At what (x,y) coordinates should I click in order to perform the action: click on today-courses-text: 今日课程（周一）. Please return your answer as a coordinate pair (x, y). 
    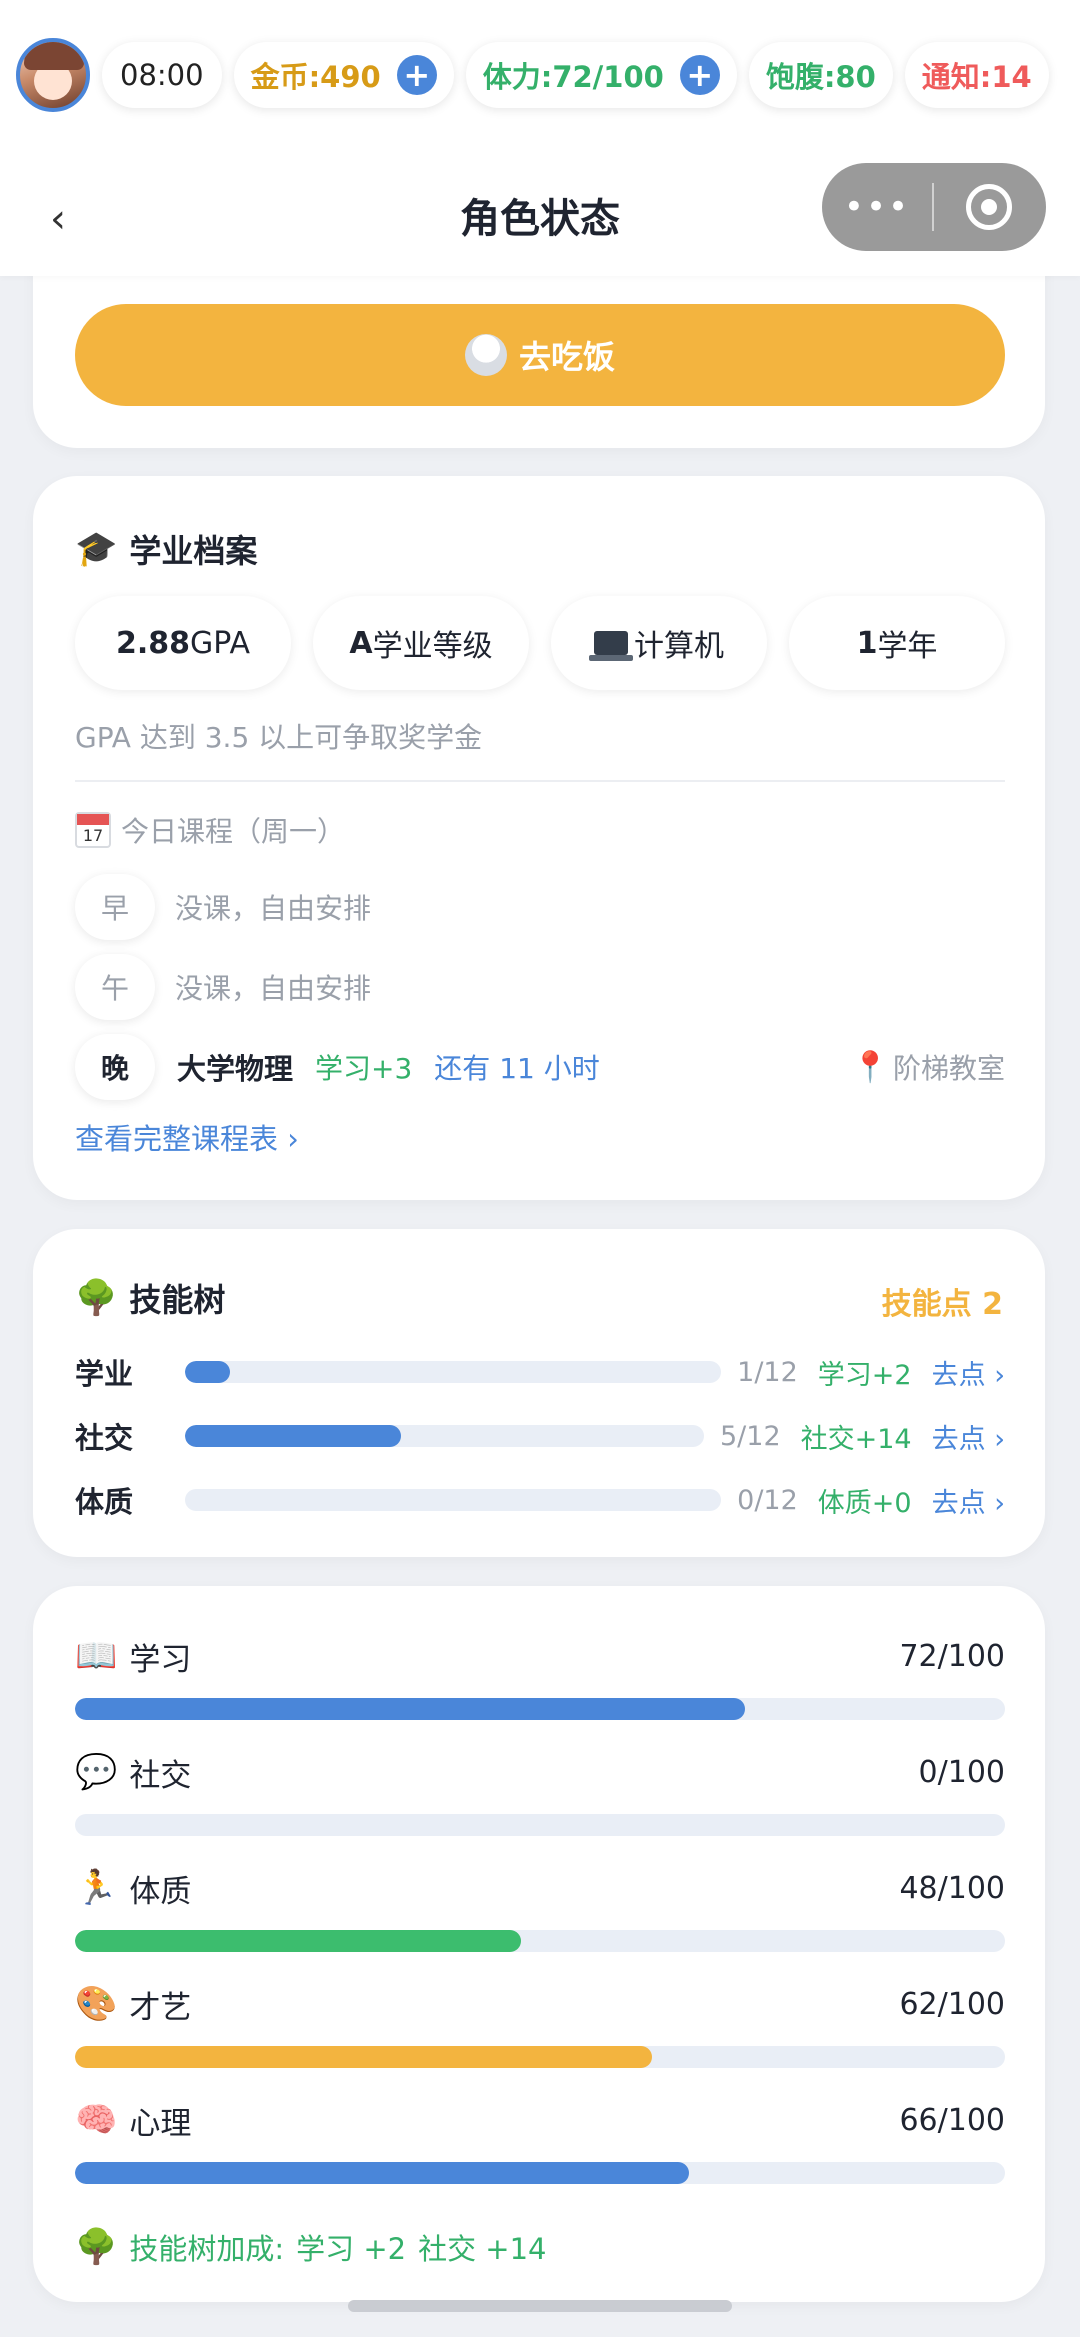
    Looking at the image, I should click on (233, 831).